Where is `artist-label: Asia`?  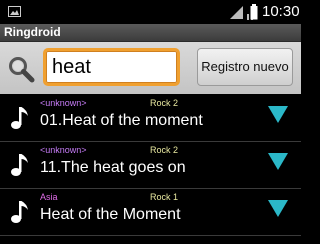
artist-label: Asia is located at coordinates (49, 197).